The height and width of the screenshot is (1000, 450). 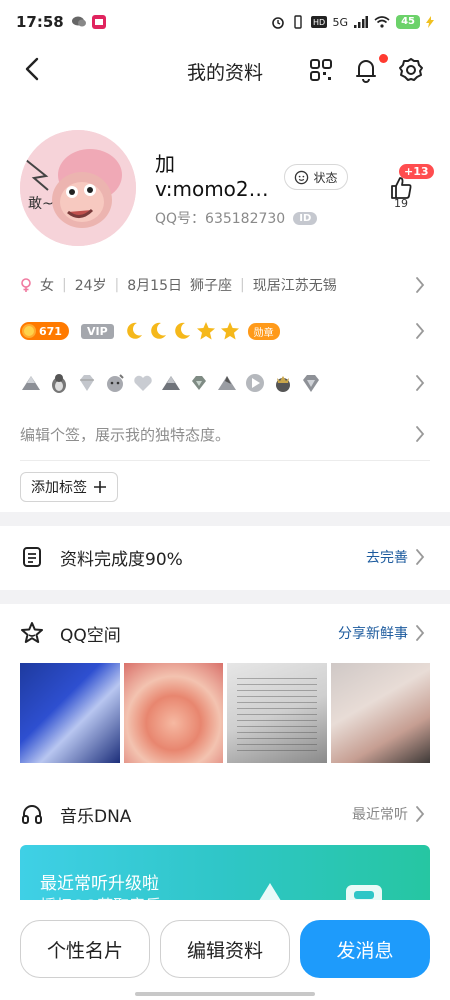 What do you see at coordinates (225, 713) in the screenshot?
I see `qzone-photos` at bounding box center [225, 713].